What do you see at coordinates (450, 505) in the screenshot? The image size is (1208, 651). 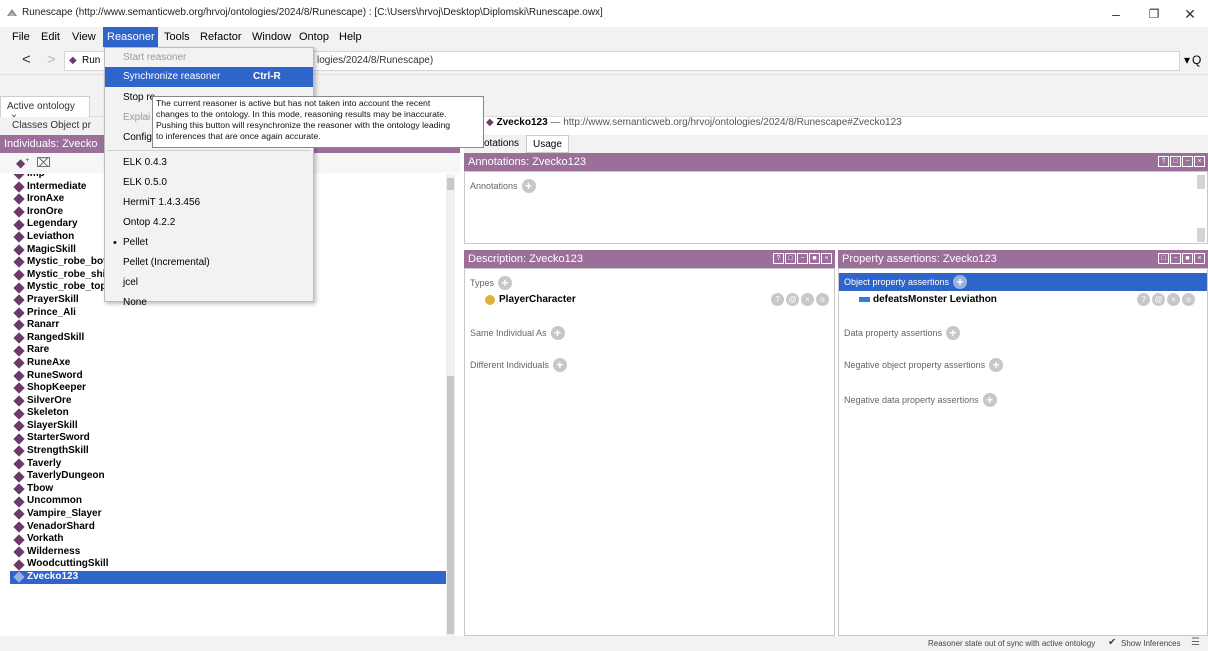 I see `individuals-scroll-thumb` at bounding box center [450, 505].